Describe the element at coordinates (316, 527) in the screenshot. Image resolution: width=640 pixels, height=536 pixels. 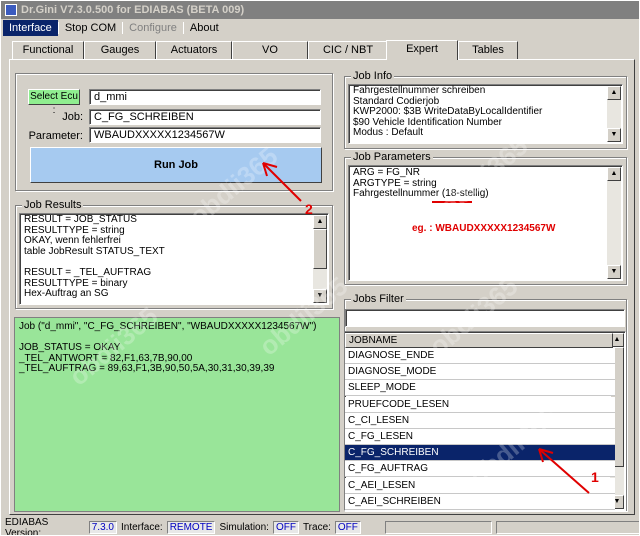
I see `trace-label: Trace:` at that location.